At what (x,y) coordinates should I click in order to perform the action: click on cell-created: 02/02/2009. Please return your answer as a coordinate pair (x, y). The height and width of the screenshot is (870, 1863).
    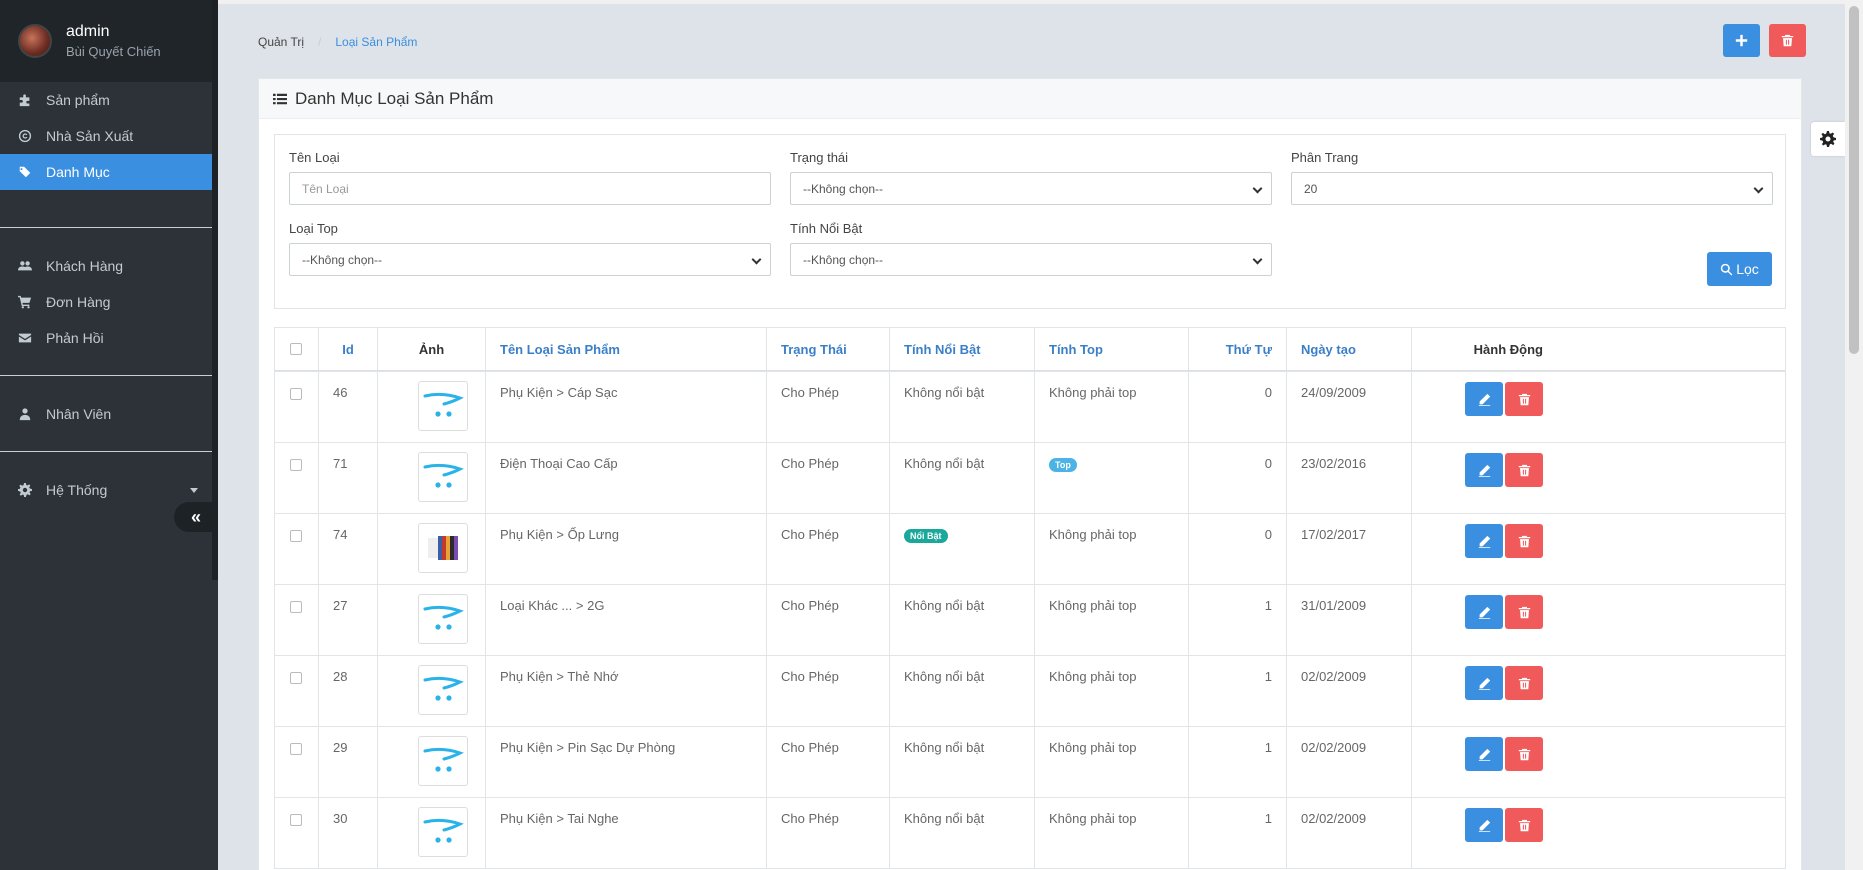
    Looking at the image, I should click on (1349, 762).